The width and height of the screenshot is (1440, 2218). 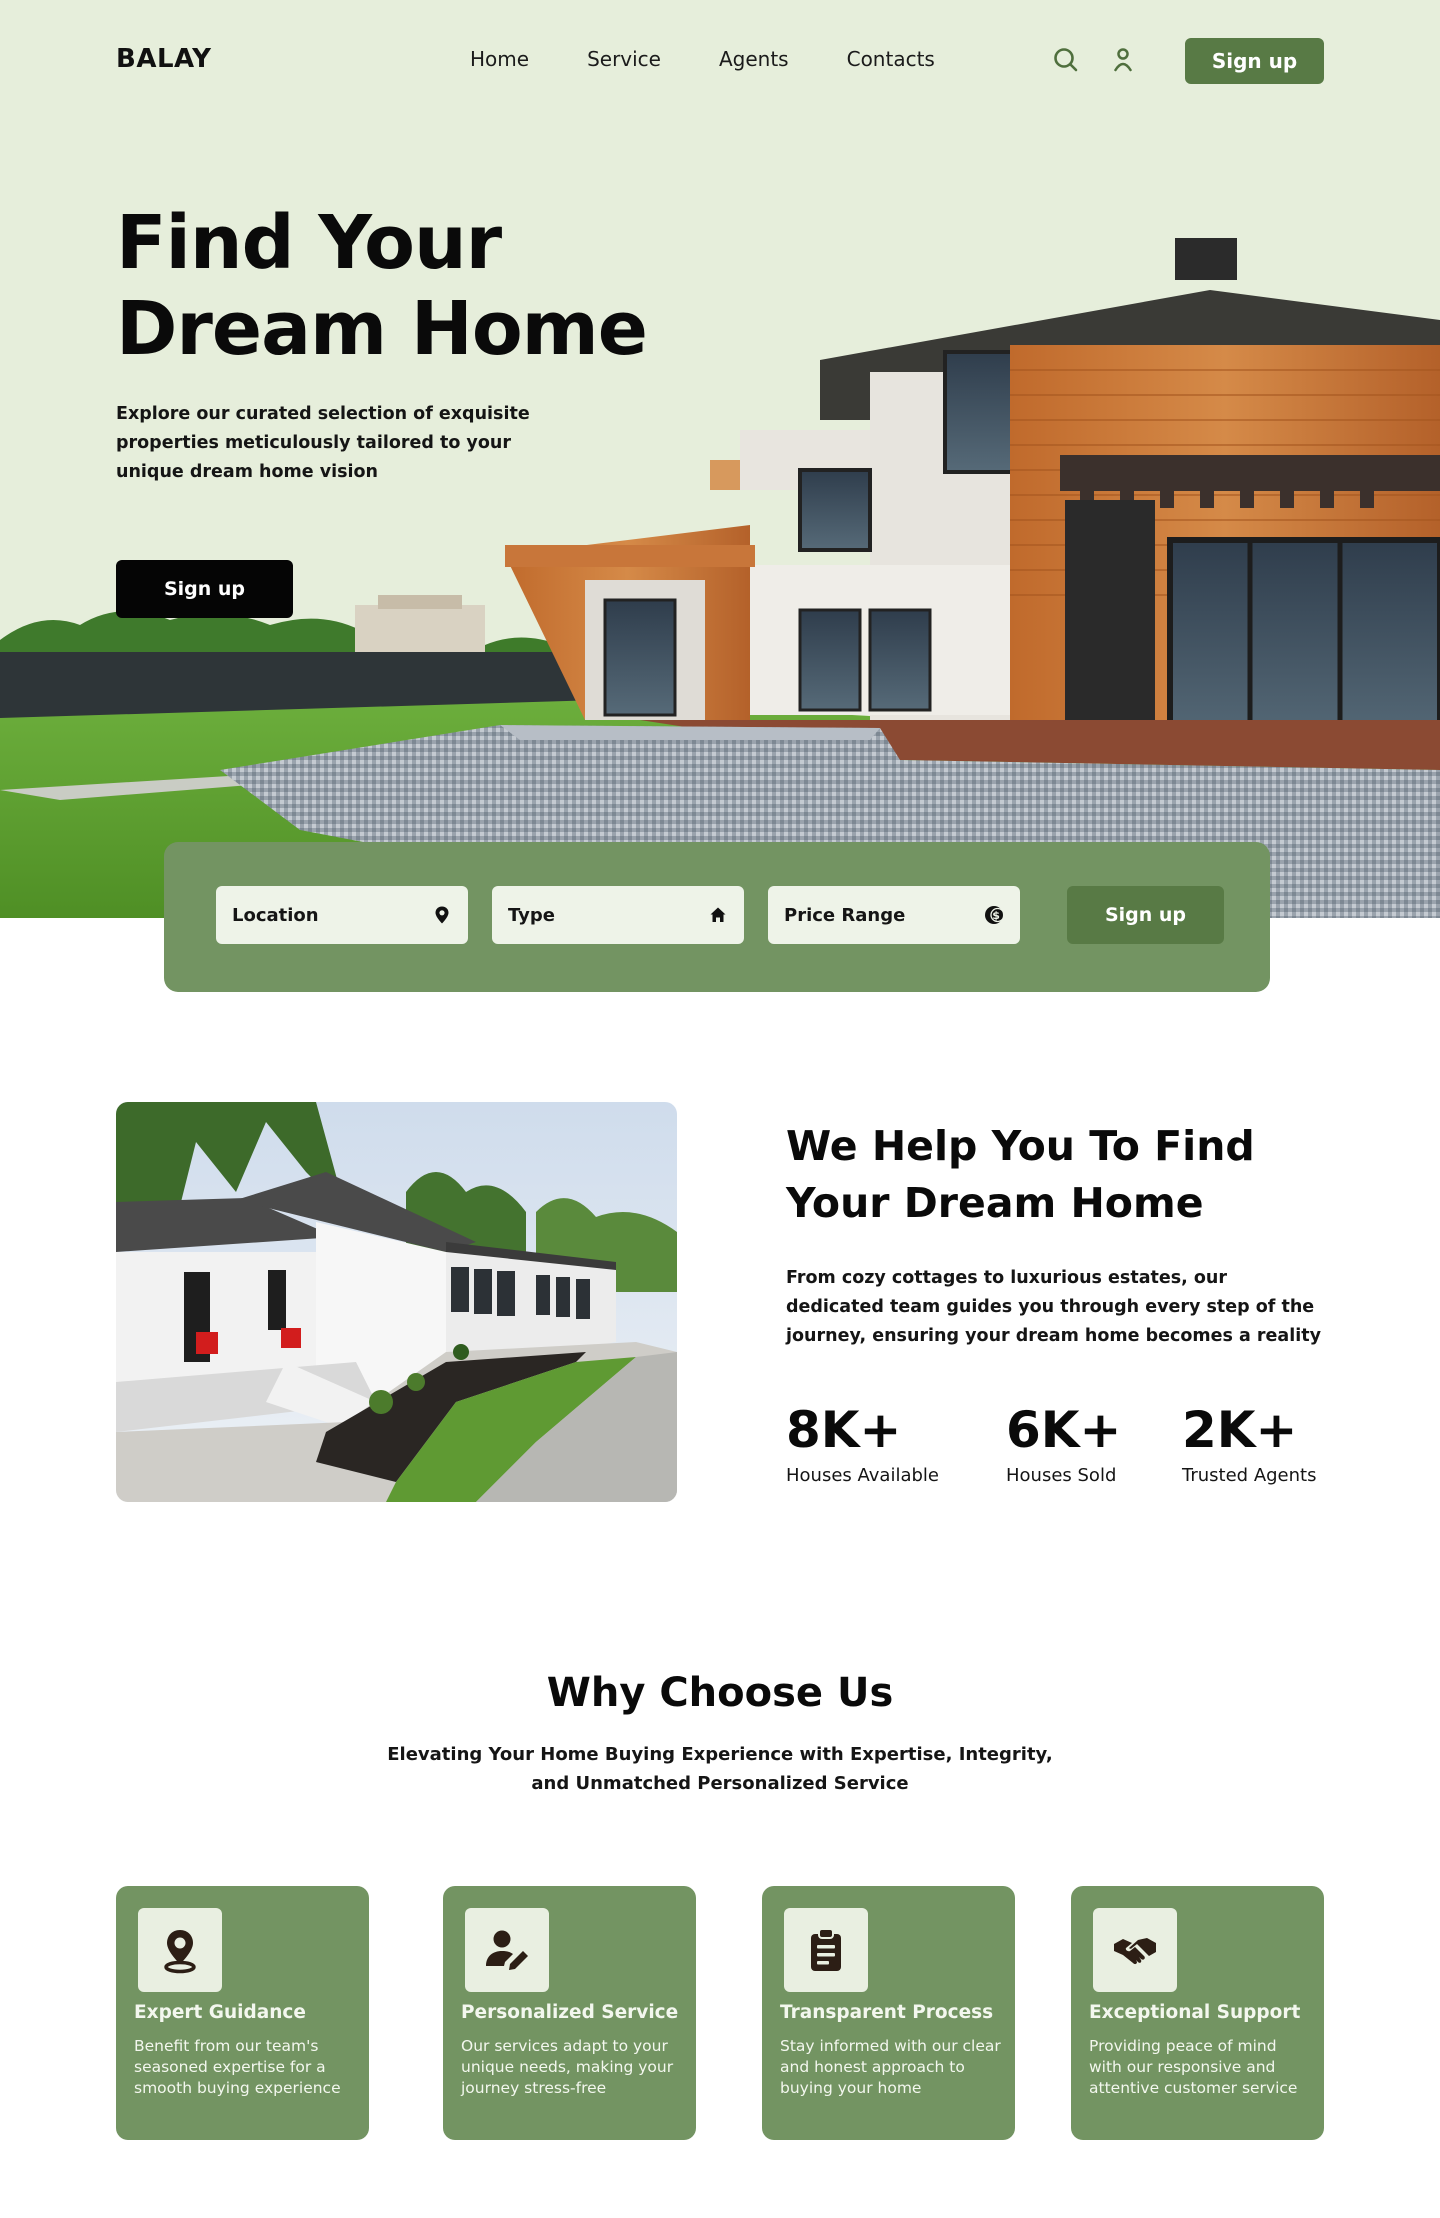 What do you see at coordinates (891, 59) in the screenshot?
I see `nav-link-contacts: Contacts` at bounding box center [891, 59].